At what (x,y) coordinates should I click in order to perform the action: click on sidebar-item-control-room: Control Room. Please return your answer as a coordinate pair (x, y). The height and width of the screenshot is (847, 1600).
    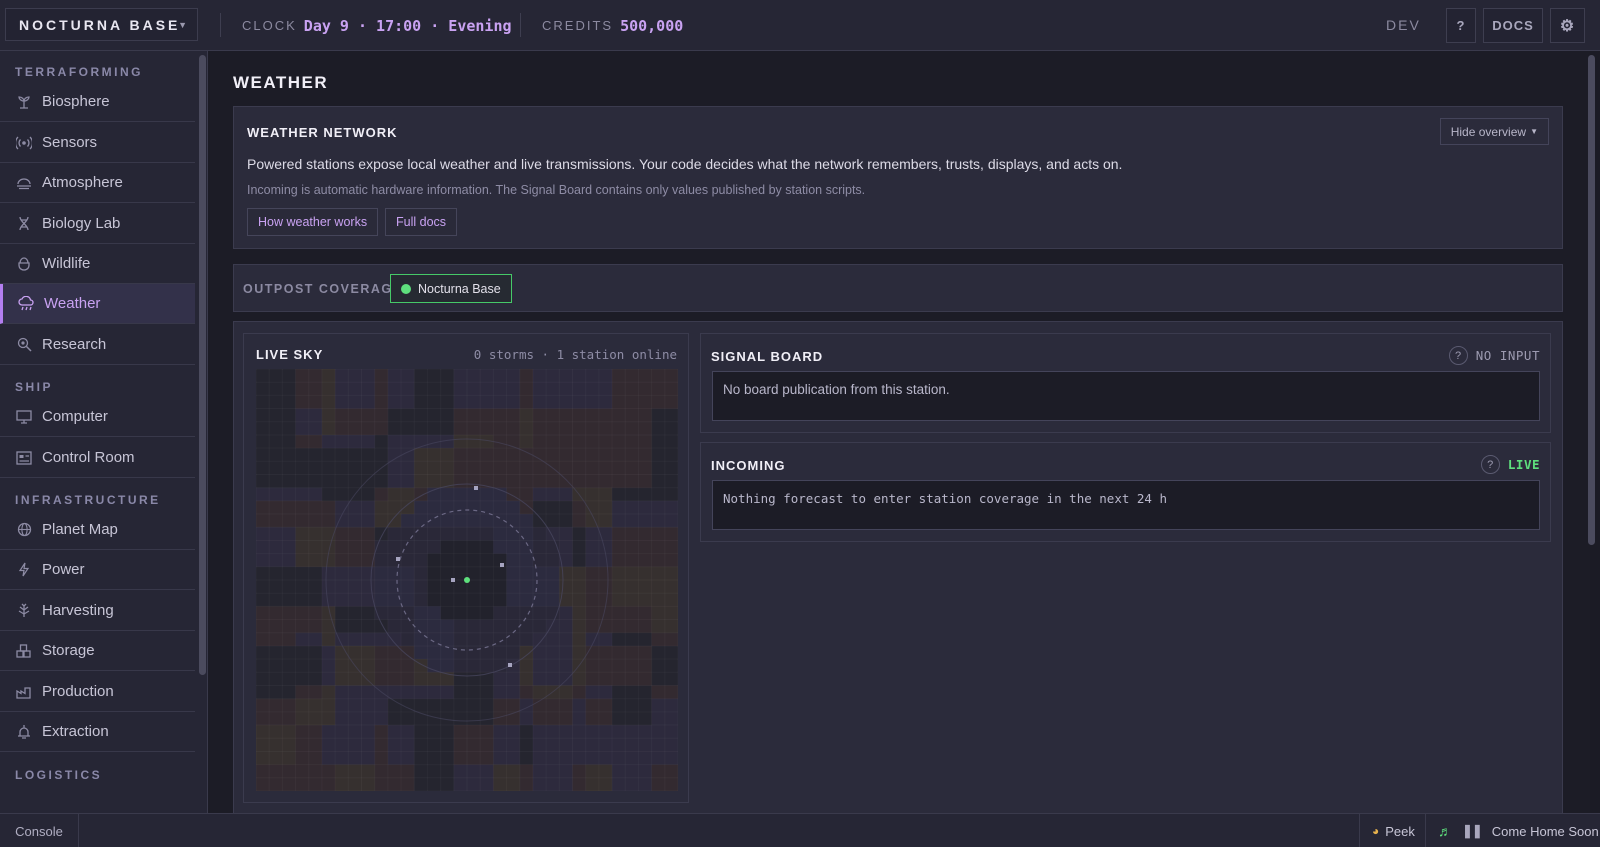
    Looking at the image, I should click on (97, 458).